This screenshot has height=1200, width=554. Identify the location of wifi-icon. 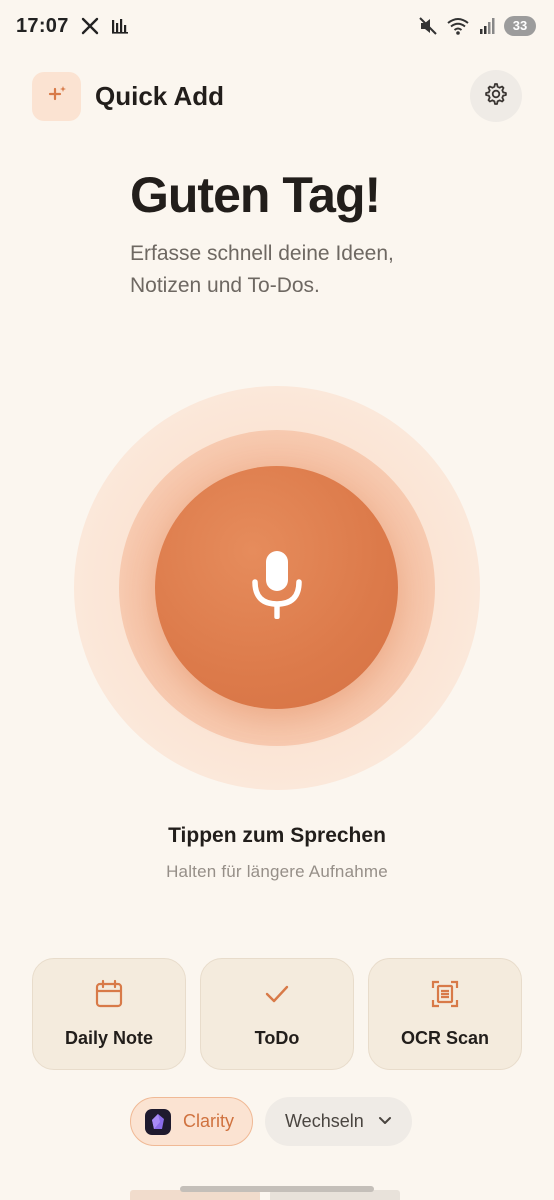
(458, 26).